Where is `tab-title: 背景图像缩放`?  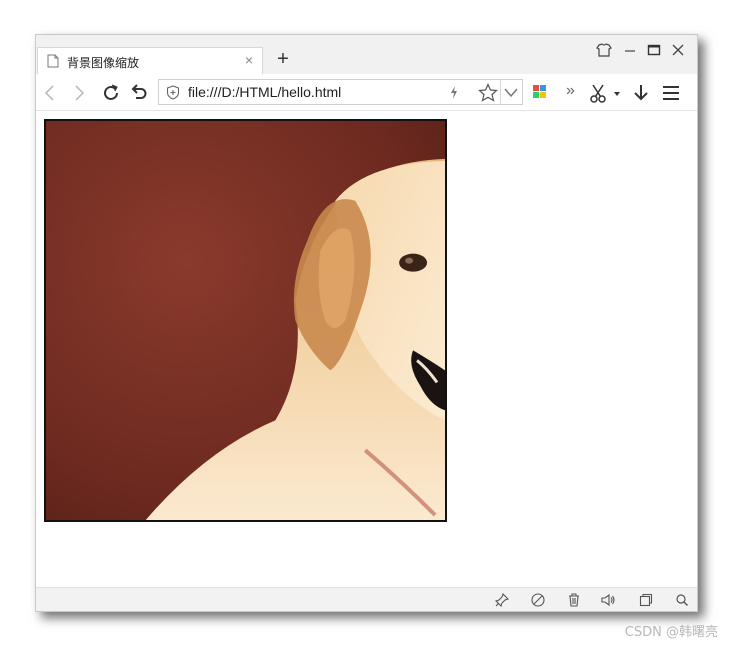 tab-title: 背景图像缩放 is located at coordinates (103, 63).